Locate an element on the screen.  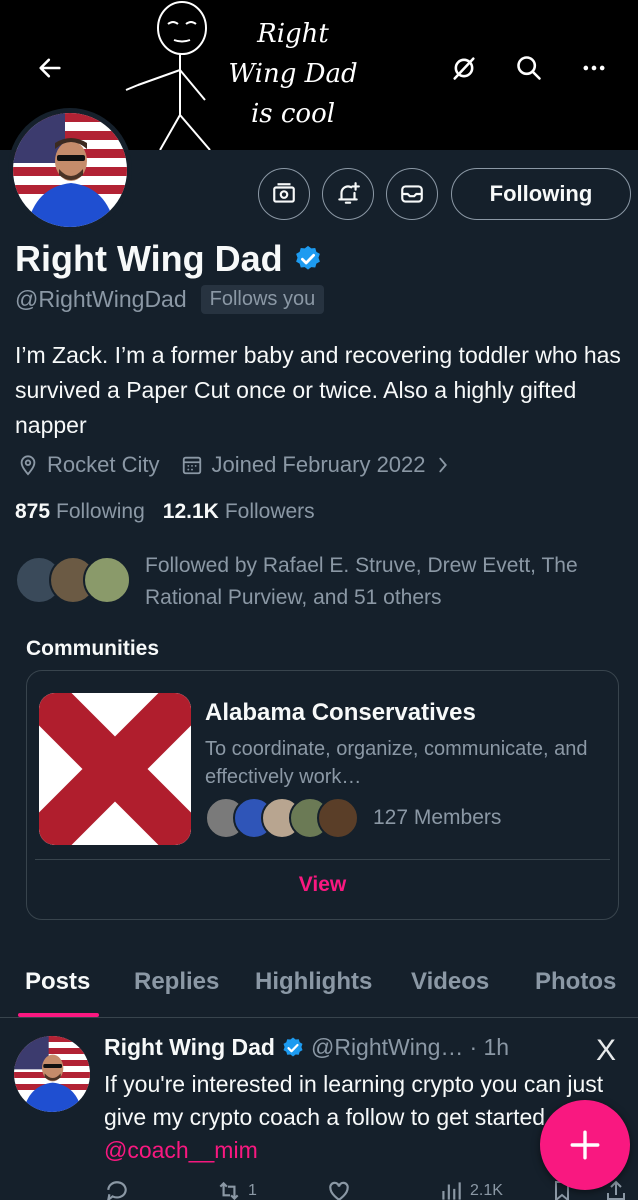
community-members: 127 Members is located at coordinates (353, 818).